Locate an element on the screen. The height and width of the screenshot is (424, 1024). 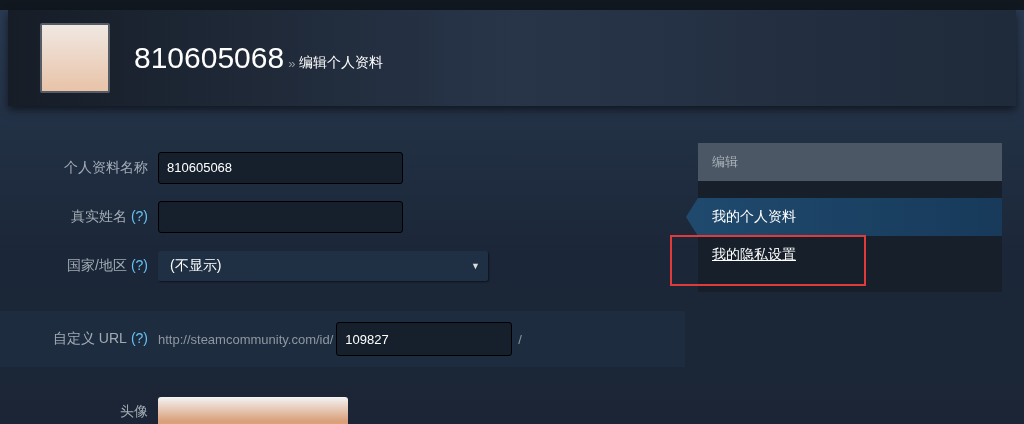
sidebar-item: 我的个人资料 is located at coordinates (844, 217).